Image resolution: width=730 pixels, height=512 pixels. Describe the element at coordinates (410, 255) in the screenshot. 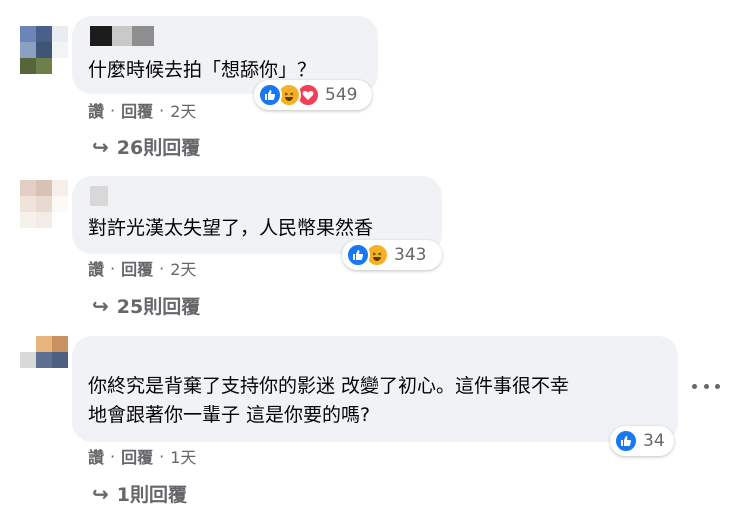

I see `reaction-count: 343` at that location.